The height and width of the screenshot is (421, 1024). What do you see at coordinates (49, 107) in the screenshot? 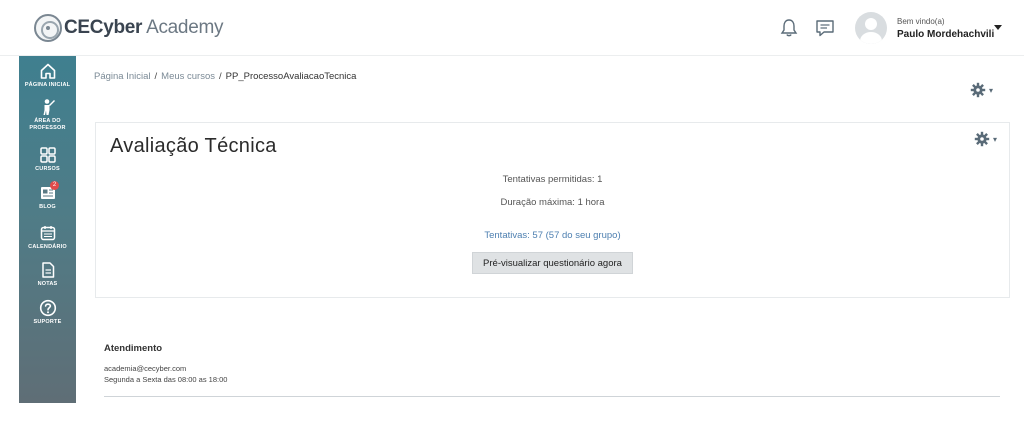
I see `teacher-icon` at bounding box center [49, 107].